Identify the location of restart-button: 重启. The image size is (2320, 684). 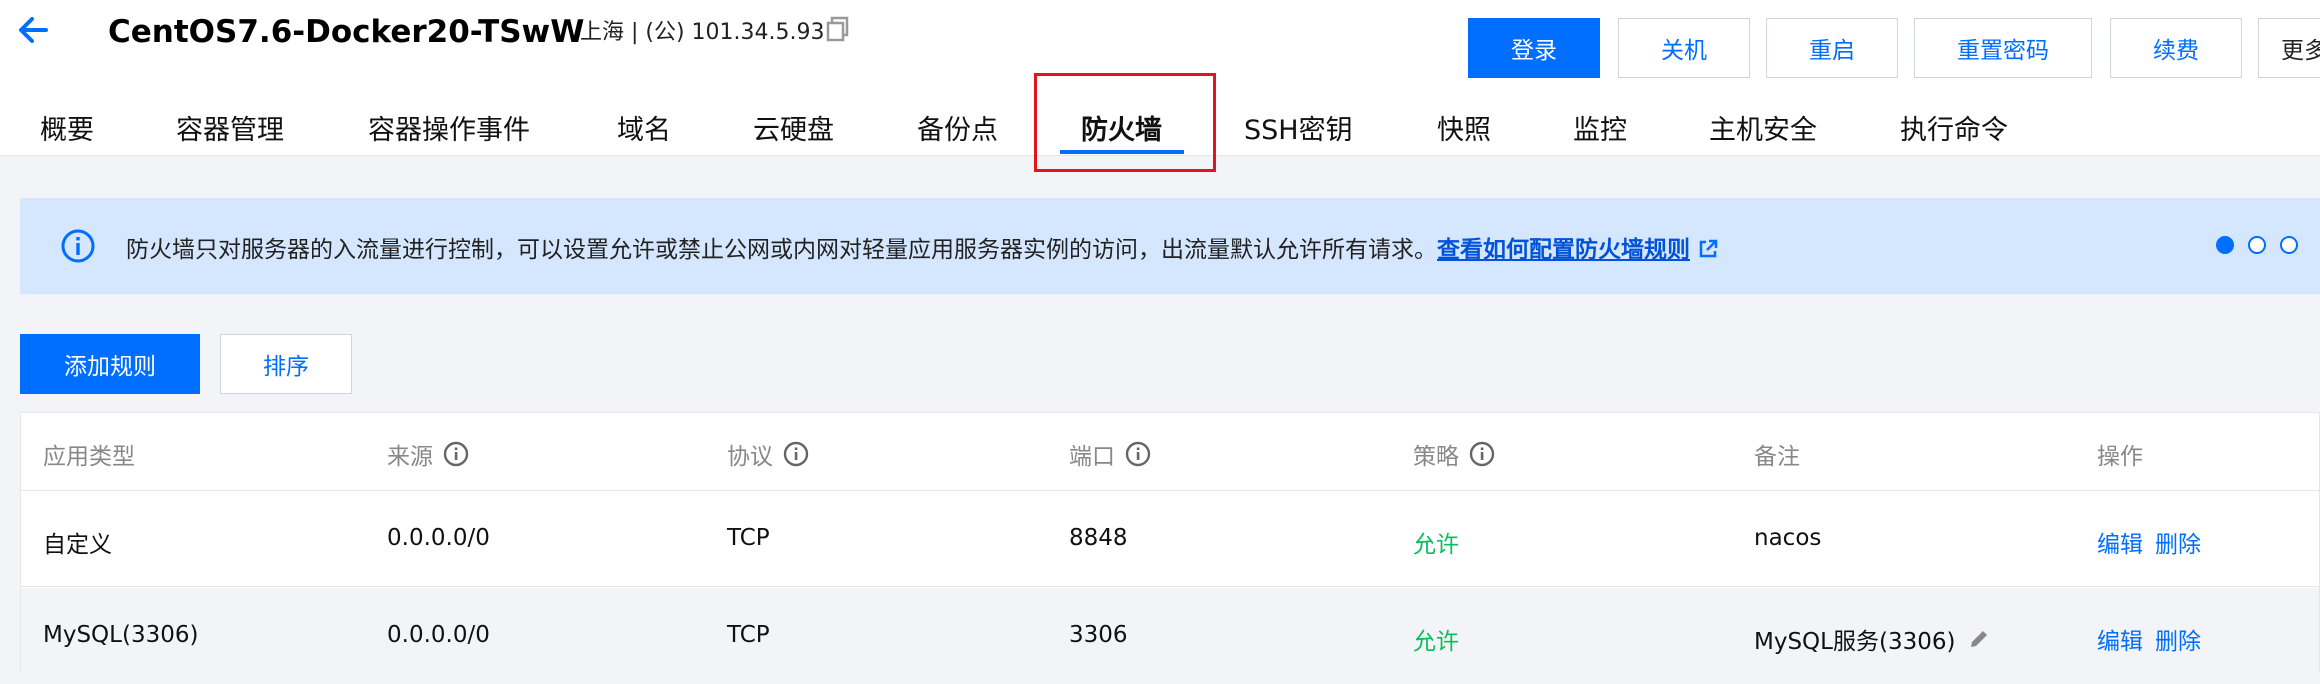
(1832, 48).